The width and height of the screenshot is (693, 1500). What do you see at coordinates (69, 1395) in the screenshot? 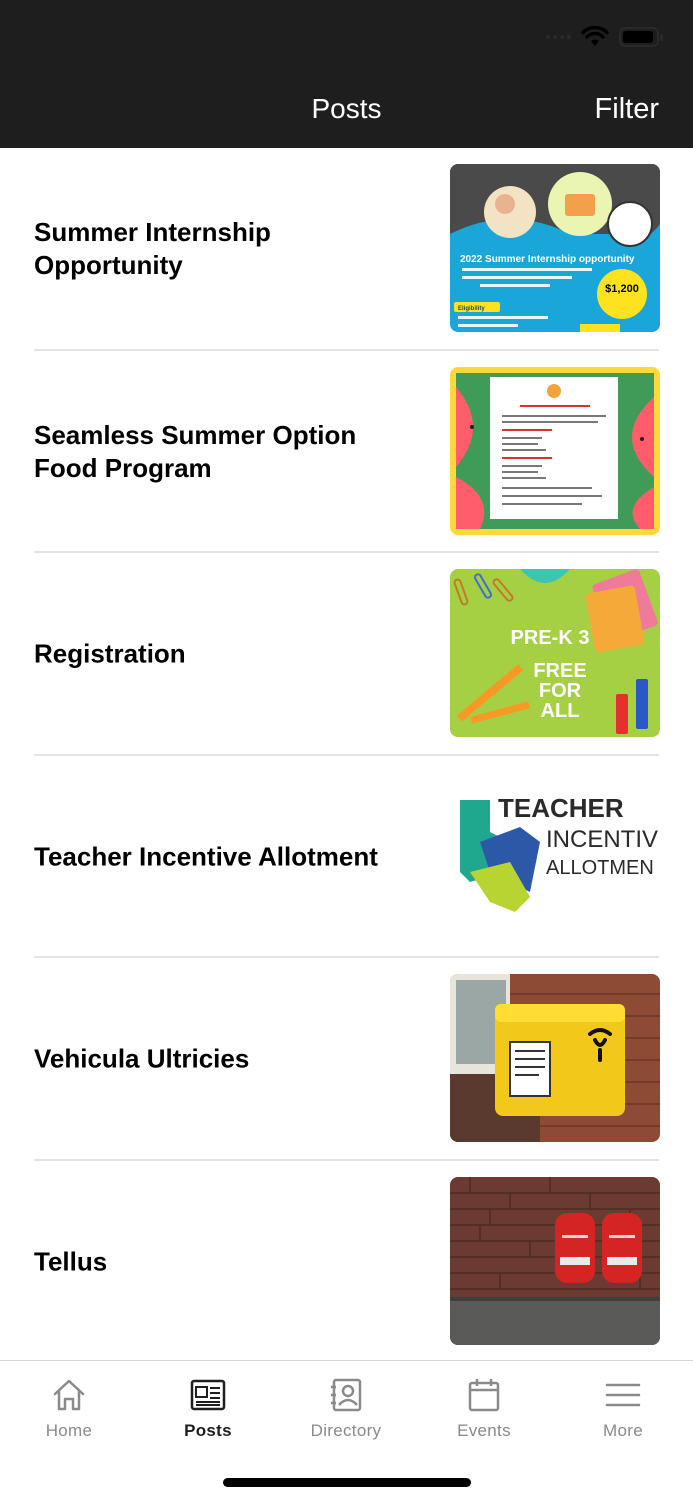
I see `home-icon` at bounding box center [69, 1395].